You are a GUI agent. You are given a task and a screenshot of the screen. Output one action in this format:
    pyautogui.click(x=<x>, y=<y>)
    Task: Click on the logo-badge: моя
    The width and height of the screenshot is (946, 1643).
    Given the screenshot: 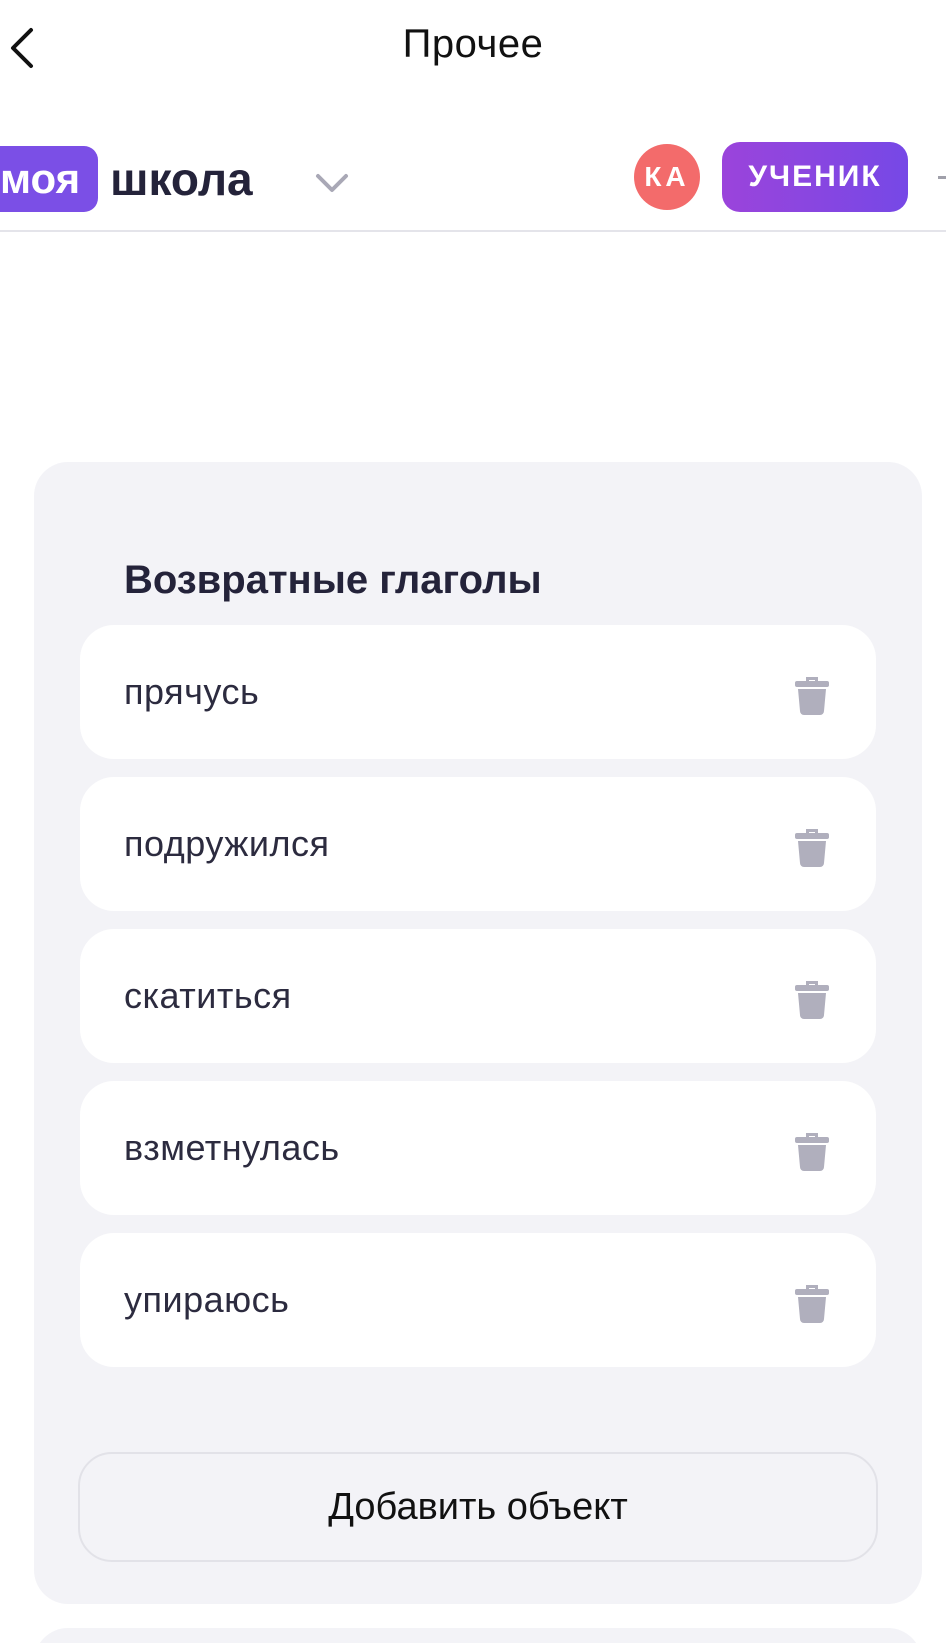 What is the action you would take?
    pyautogui.click(x=49, y=179)
    